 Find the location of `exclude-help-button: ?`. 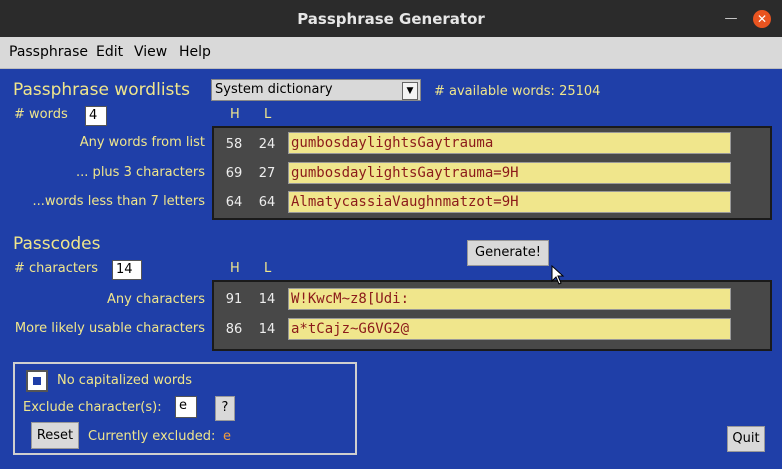

exclude-help-button: ? is located at coordinates (225, 408).